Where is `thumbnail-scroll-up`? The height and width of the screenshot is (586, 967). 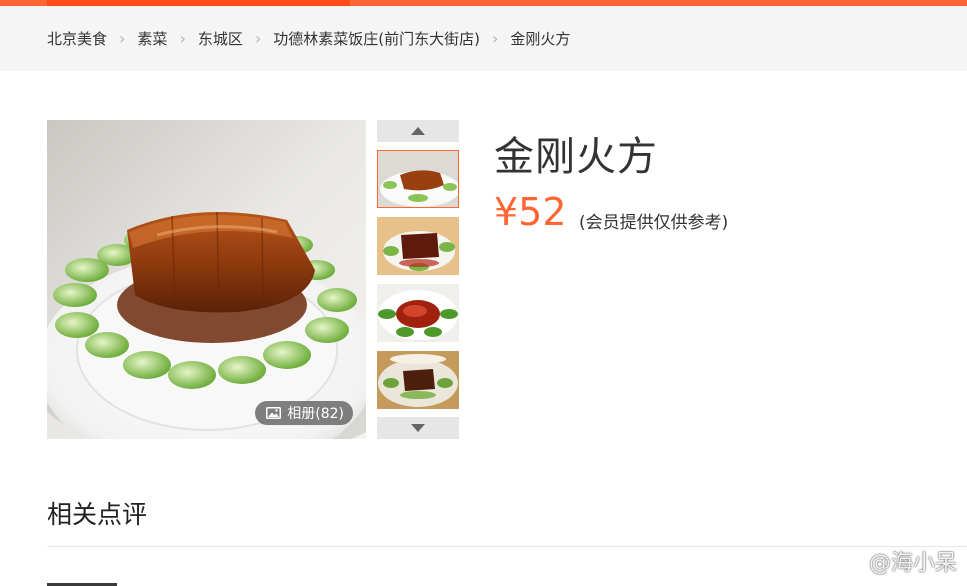
thumbnail-scroll-up is located at coordinates (418, 131).